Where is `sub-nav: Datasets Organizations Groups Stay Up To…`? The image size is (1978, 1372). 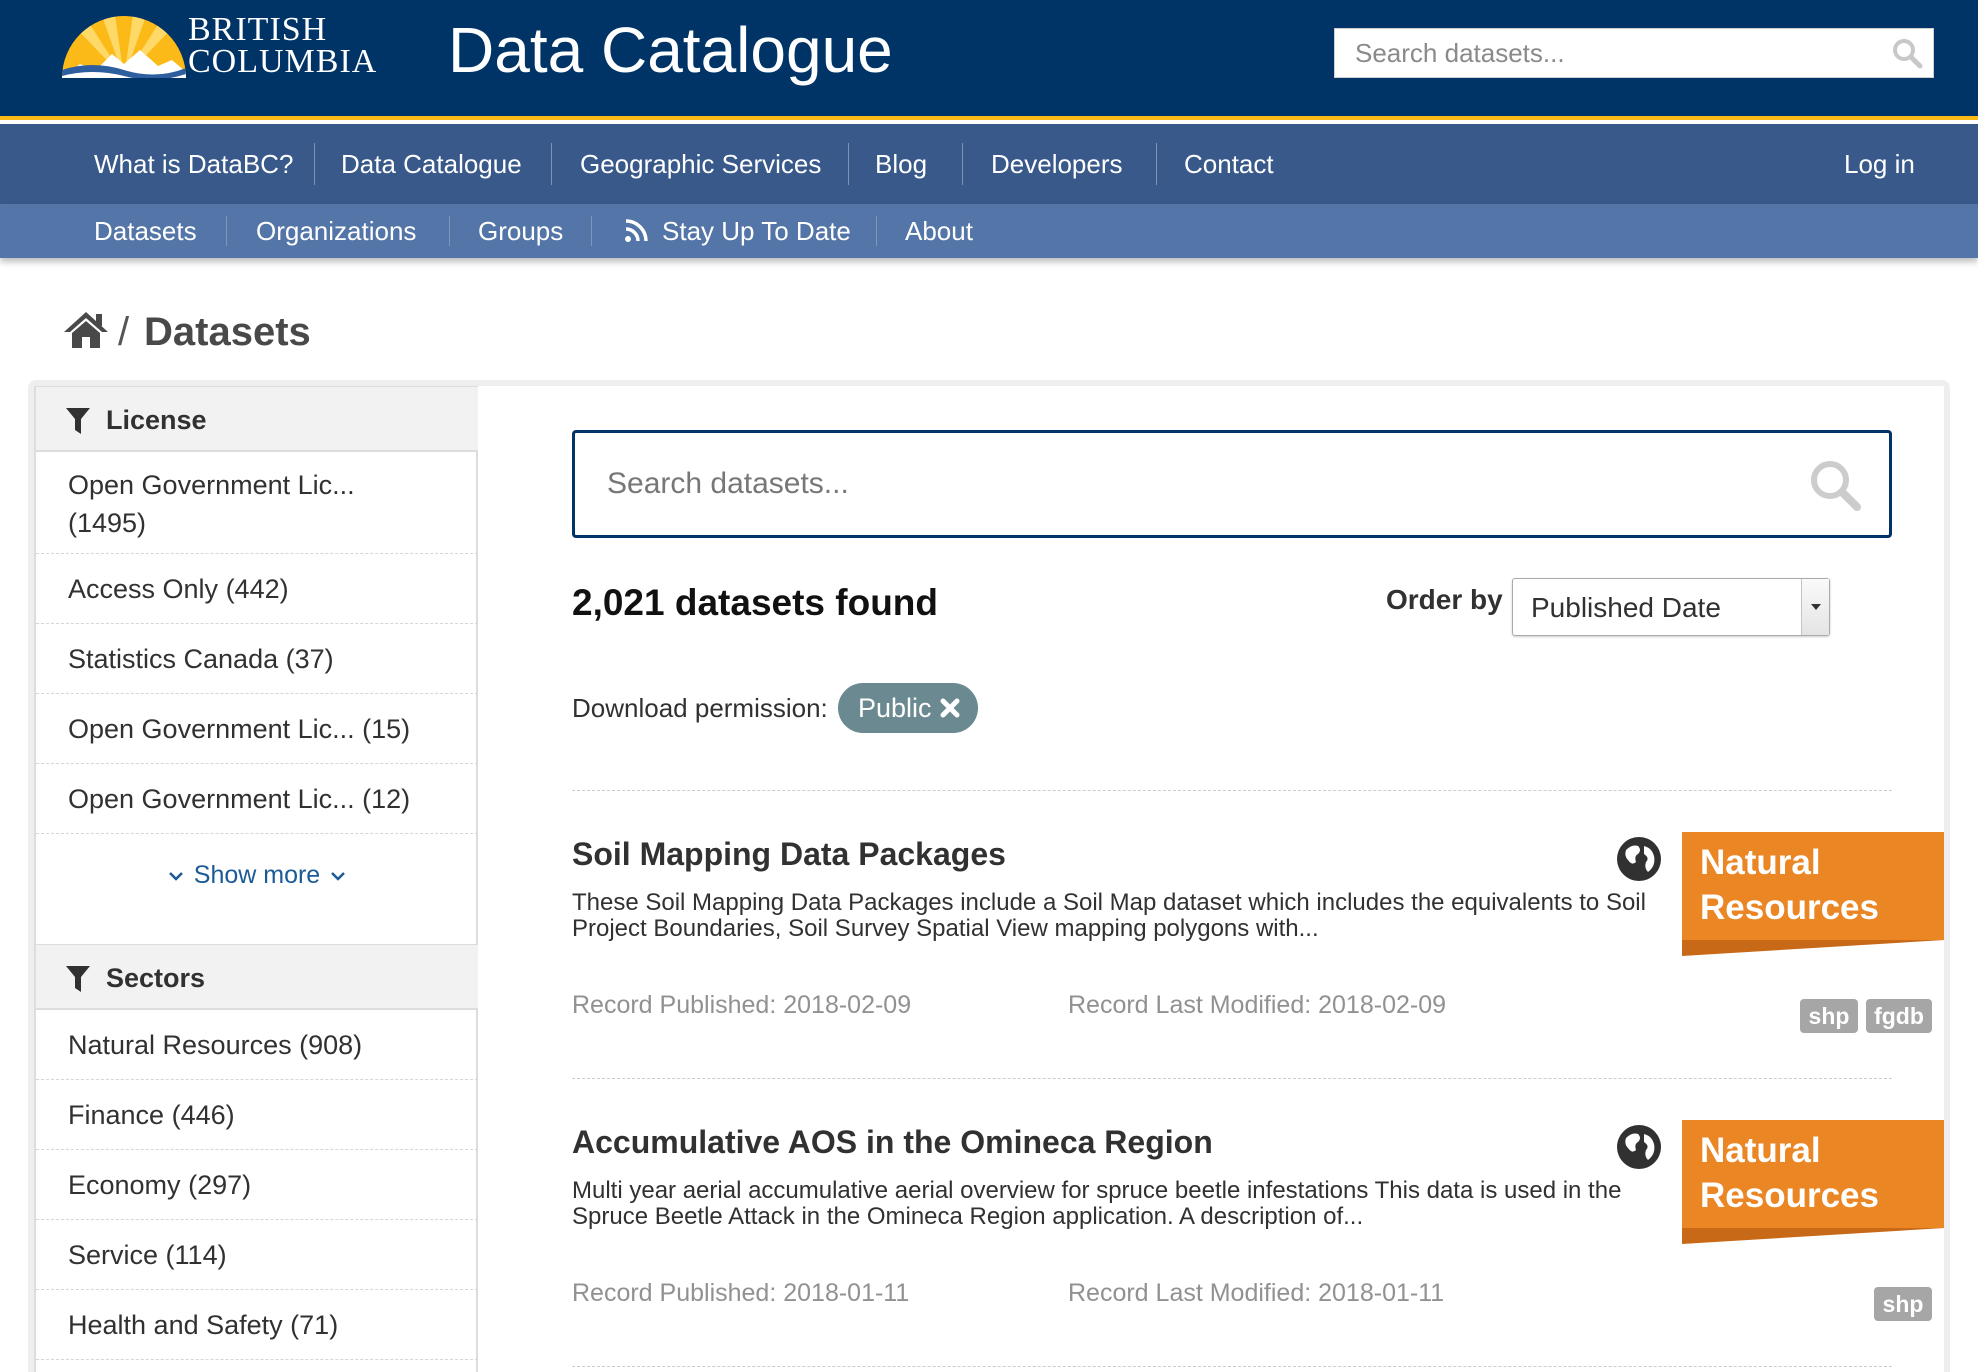 sub-nav: Datasets Organizations Groups Stay Up To… is located at coordinates (989, 231).